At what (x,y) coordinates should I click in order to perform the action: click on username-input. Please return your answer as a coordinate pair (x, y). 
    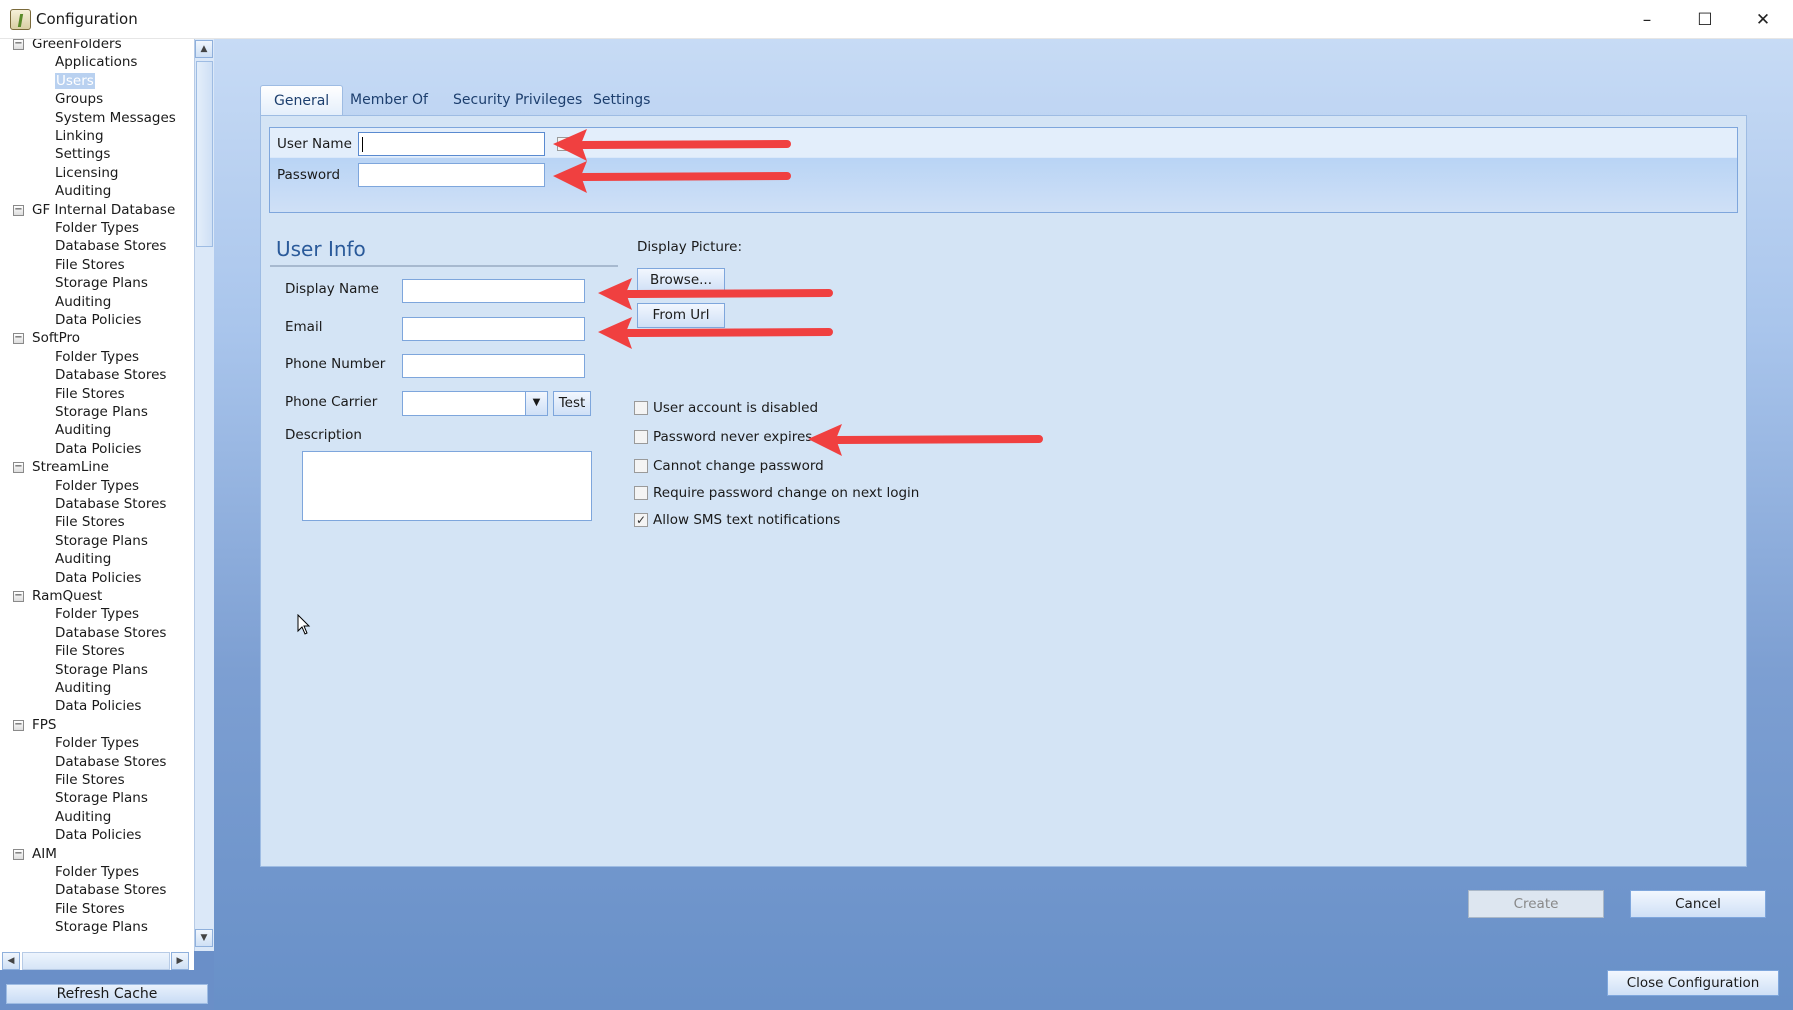
    Looking at the image, I should click on (451, 144).